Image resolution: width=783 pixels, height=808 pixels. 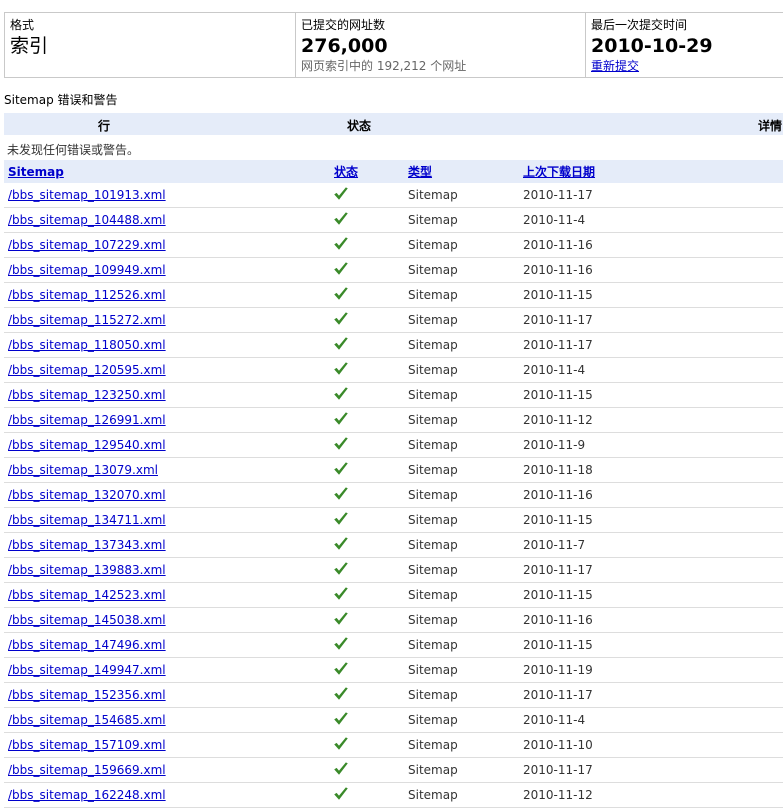 What do you see at coordinates (343, 25) in the screenshot?
I see `submitted-label: 已提交的网址数` at bounding box center [343, 25].